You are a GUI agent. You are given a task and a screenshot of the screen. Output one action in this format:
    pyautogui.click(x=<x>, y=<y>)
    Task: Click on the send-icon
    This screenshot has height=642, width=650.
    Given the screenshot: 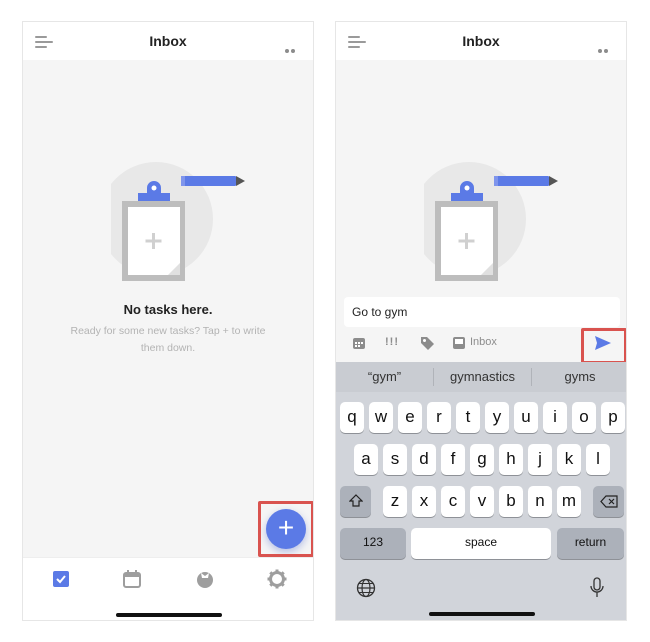 What is the action you would take?
    pyautogui.click(x=603, y=343)
    